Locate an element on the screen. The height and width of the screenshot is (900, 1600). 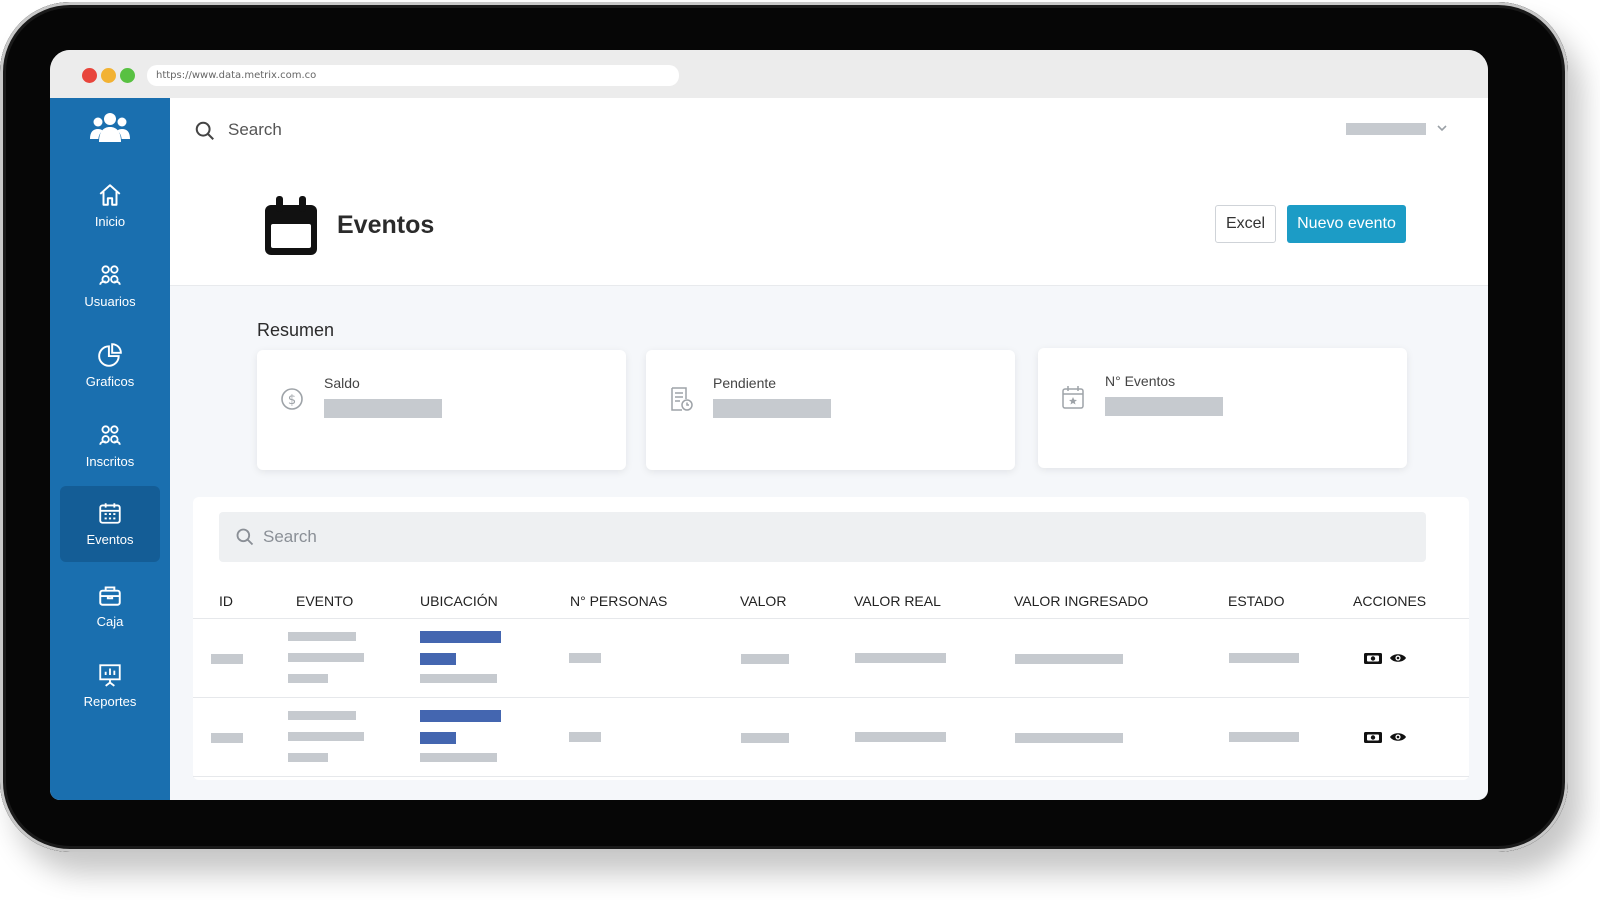
card-label: Saldo is located at coordinates (342, 383).